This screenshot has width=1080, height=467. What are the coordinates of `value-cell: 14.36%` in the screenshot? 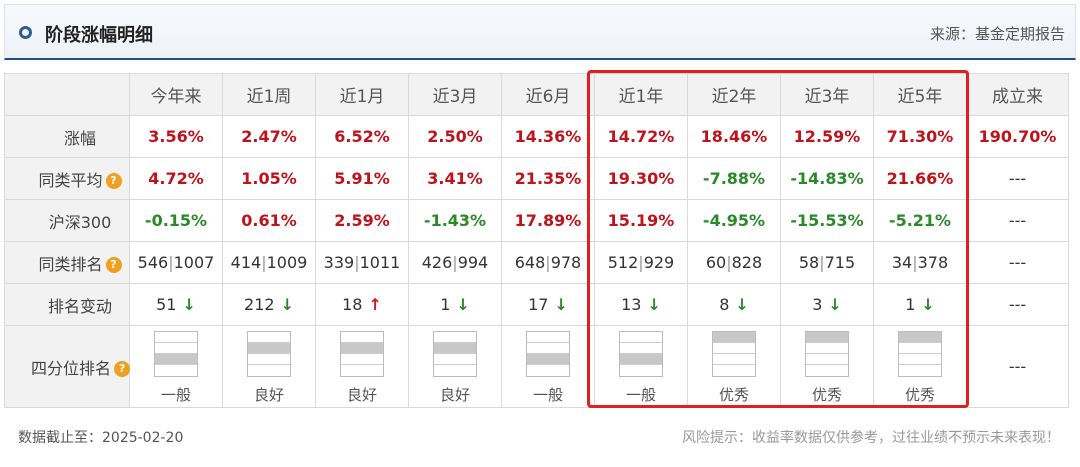 It's located at (548, 136).